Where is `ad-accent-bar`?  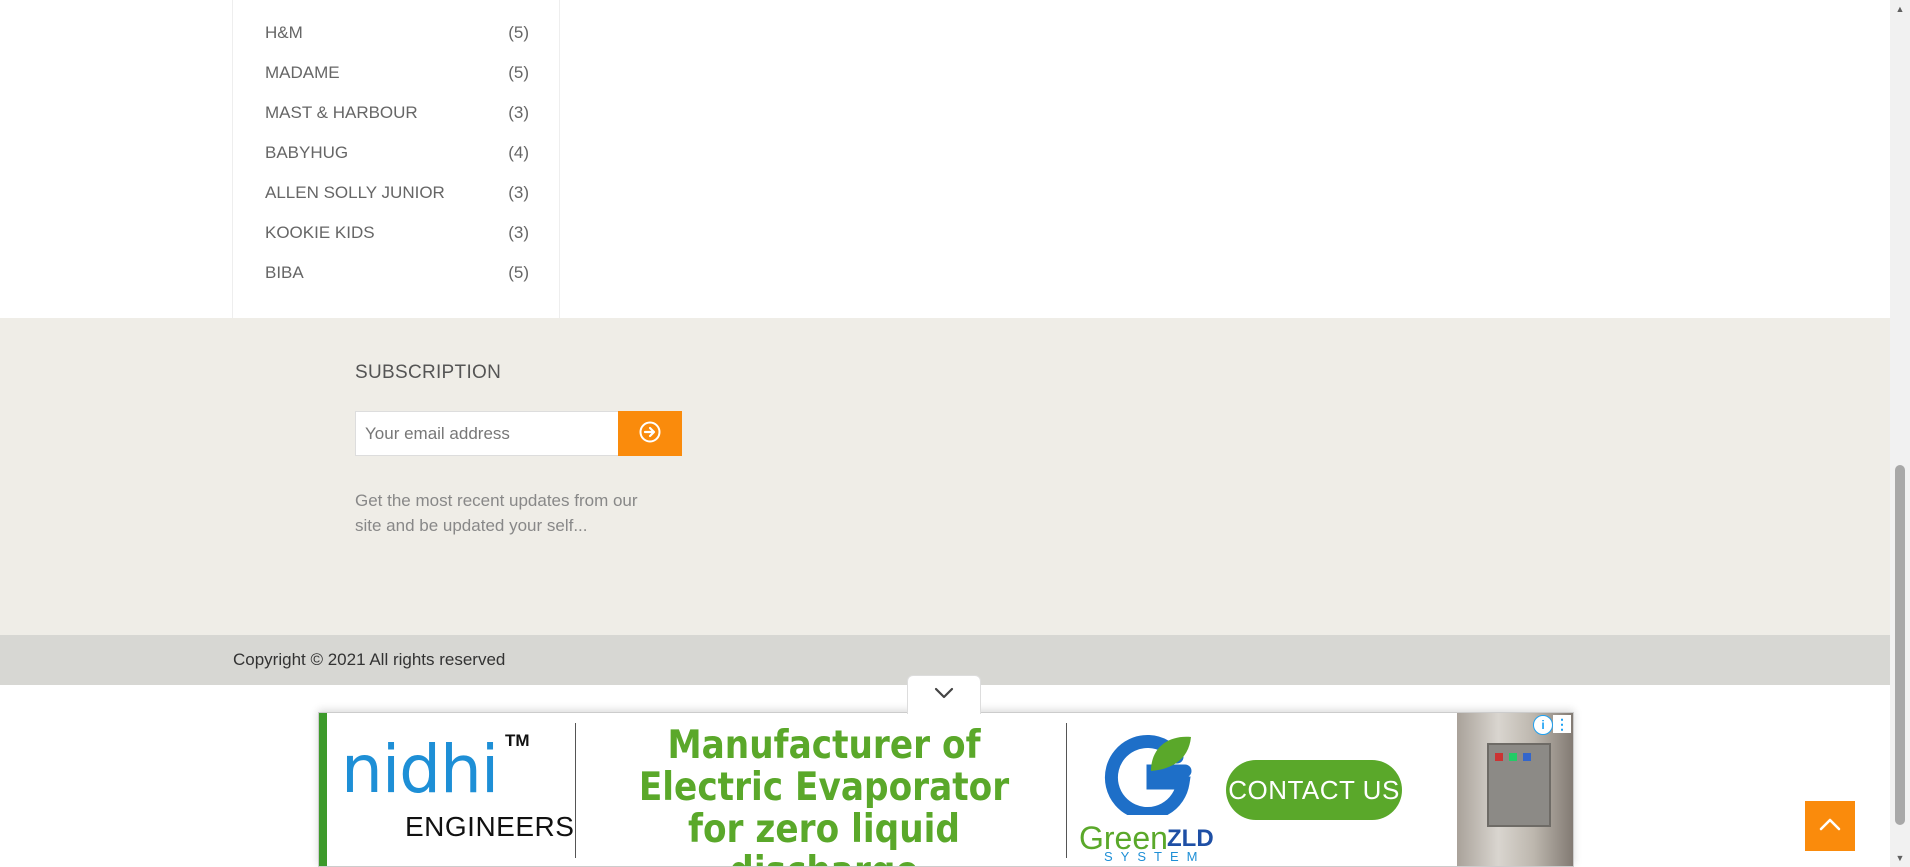 ad-accent-bar is located at coordinates (323, 789).